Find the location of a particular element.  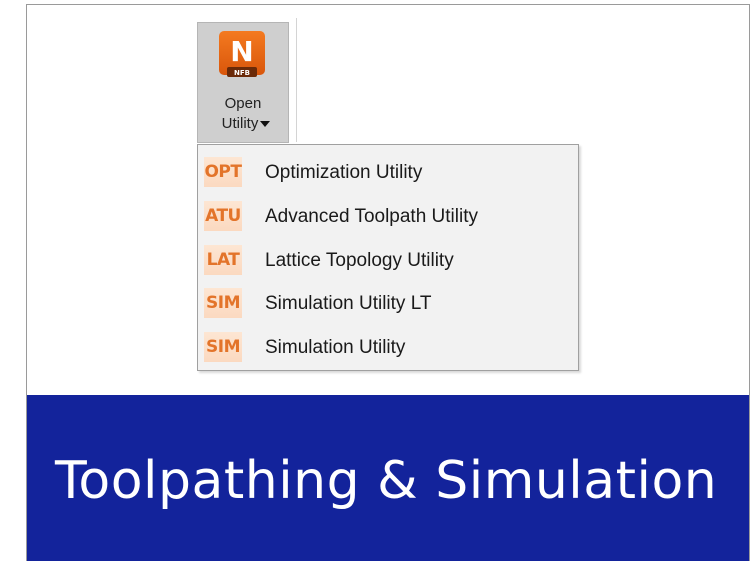

svg-text: NFB is located at coordinates (242, 73).